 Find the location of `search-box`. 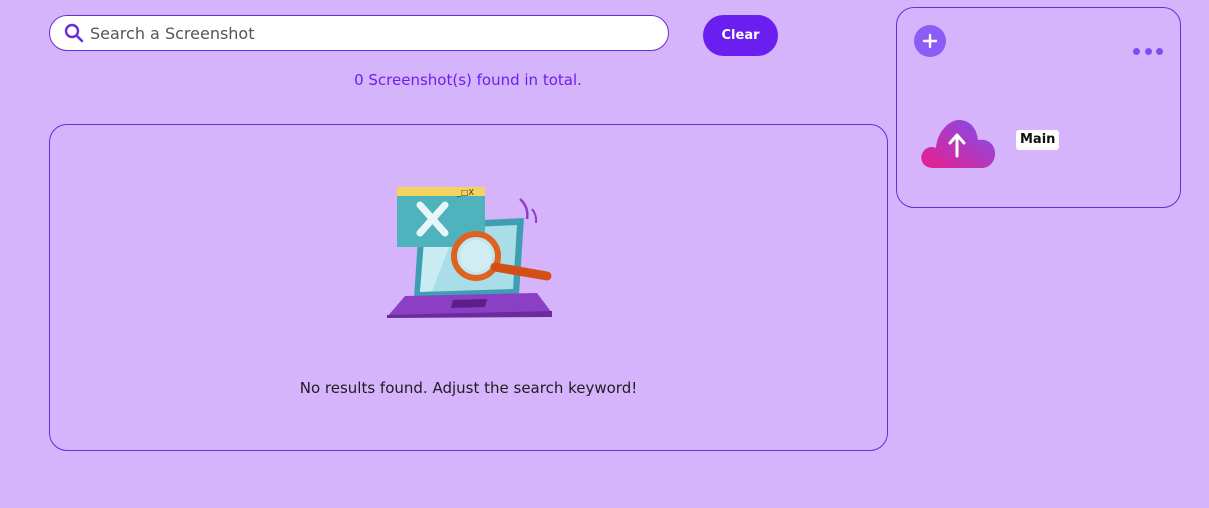

search-box is located at coordinates (359, 33).